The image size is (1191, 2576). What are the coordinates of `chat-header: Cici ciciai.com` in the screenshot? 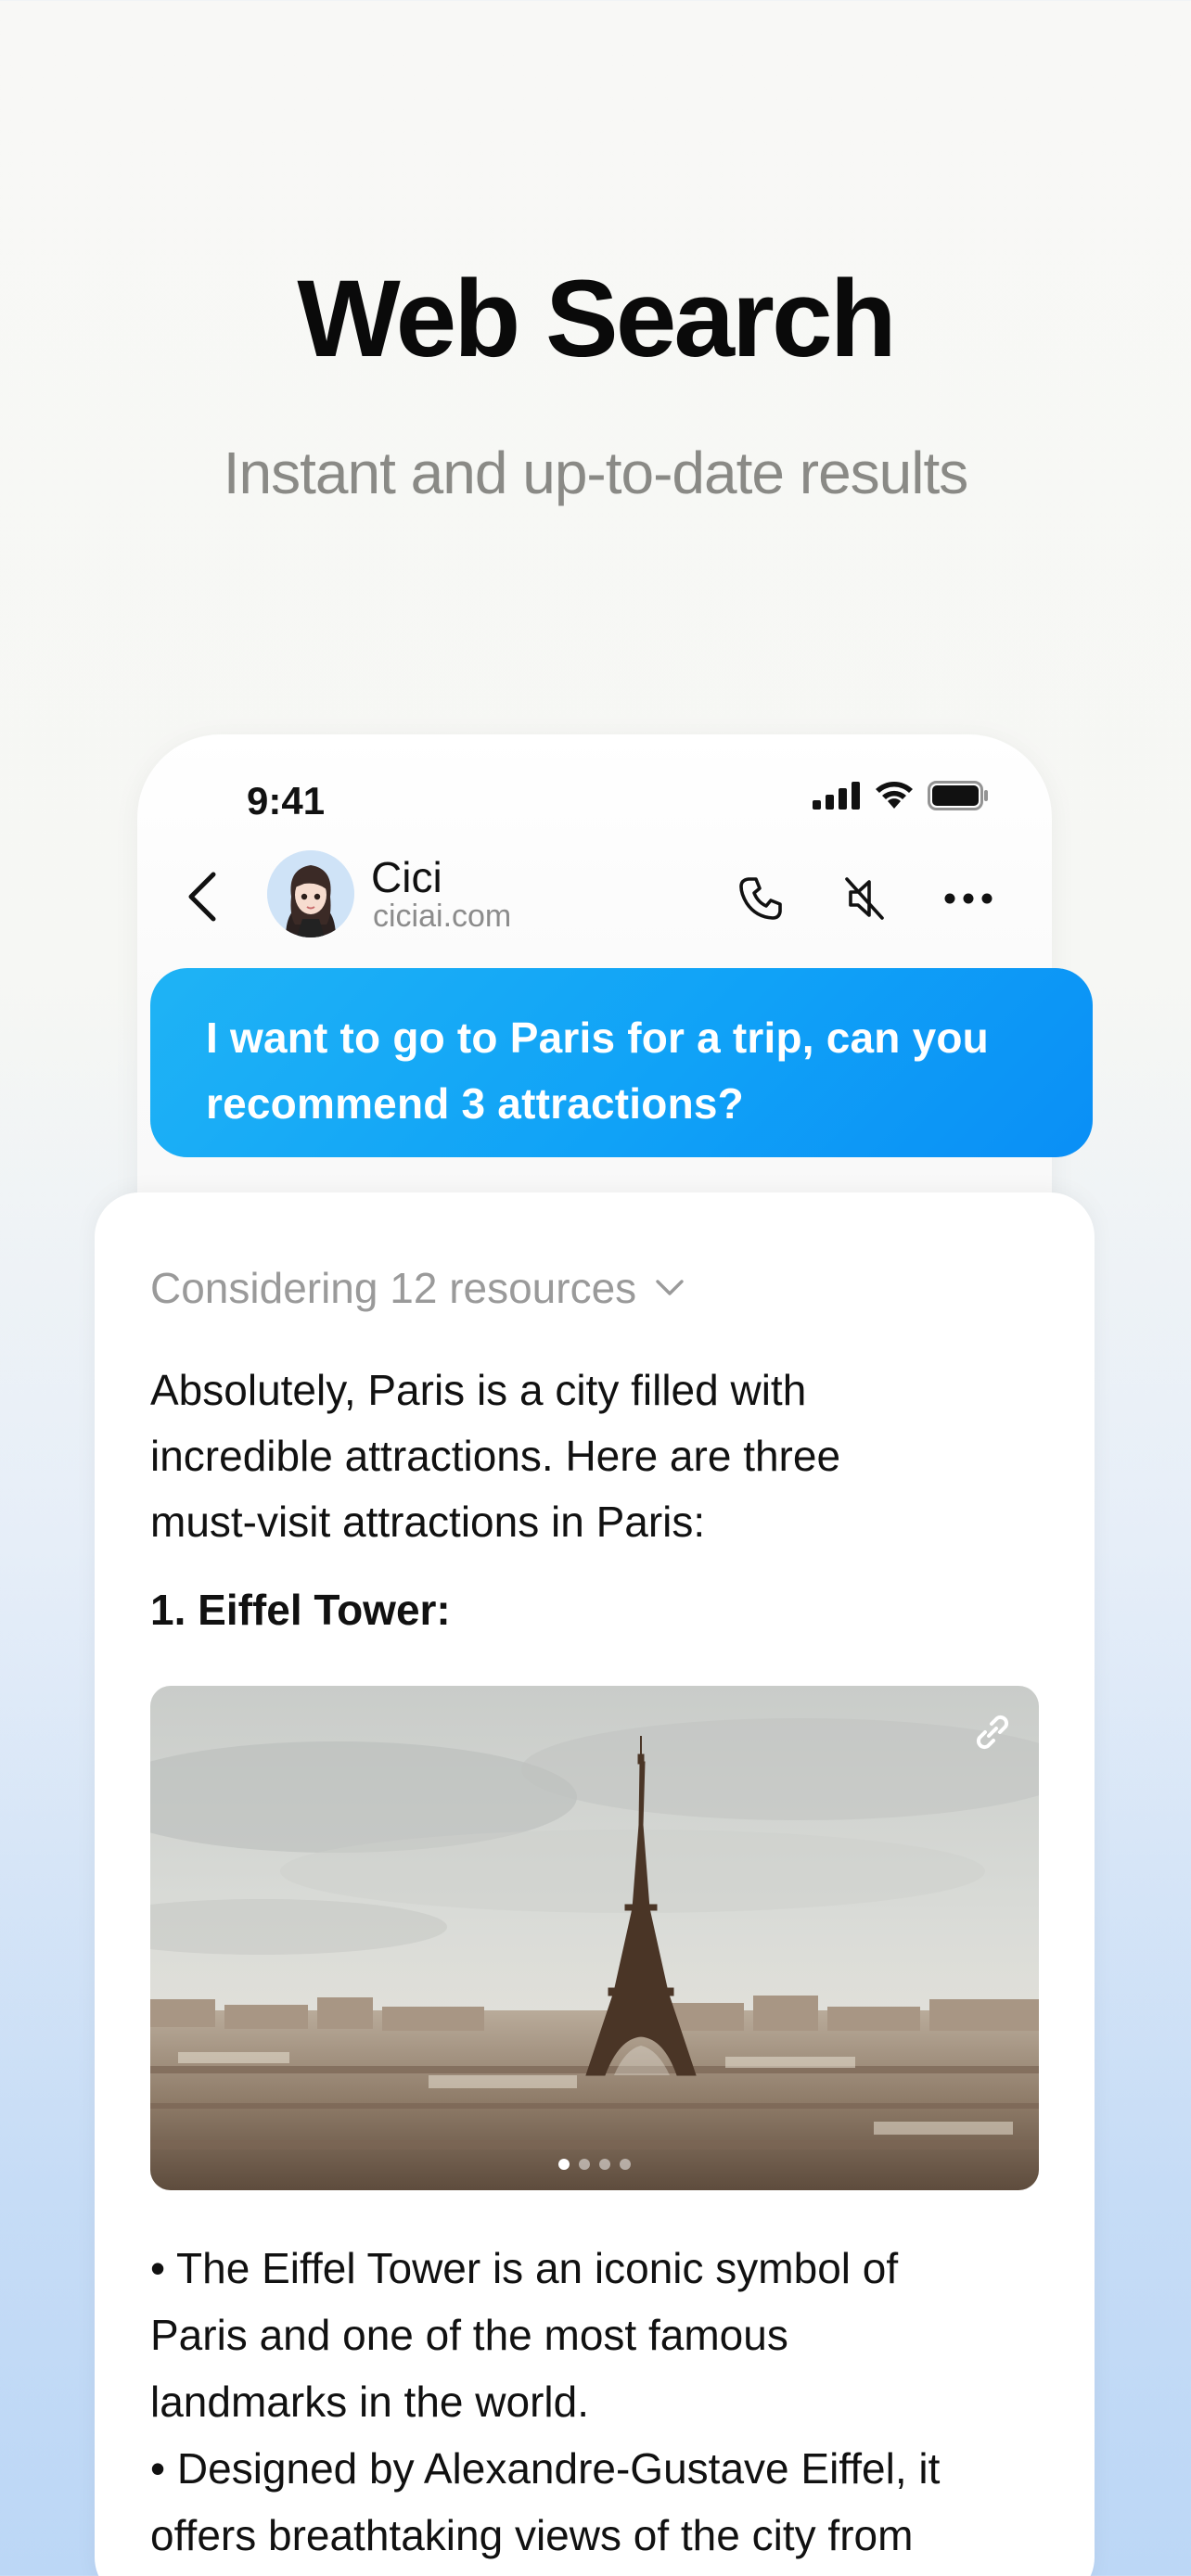 It's located at (594, 896).